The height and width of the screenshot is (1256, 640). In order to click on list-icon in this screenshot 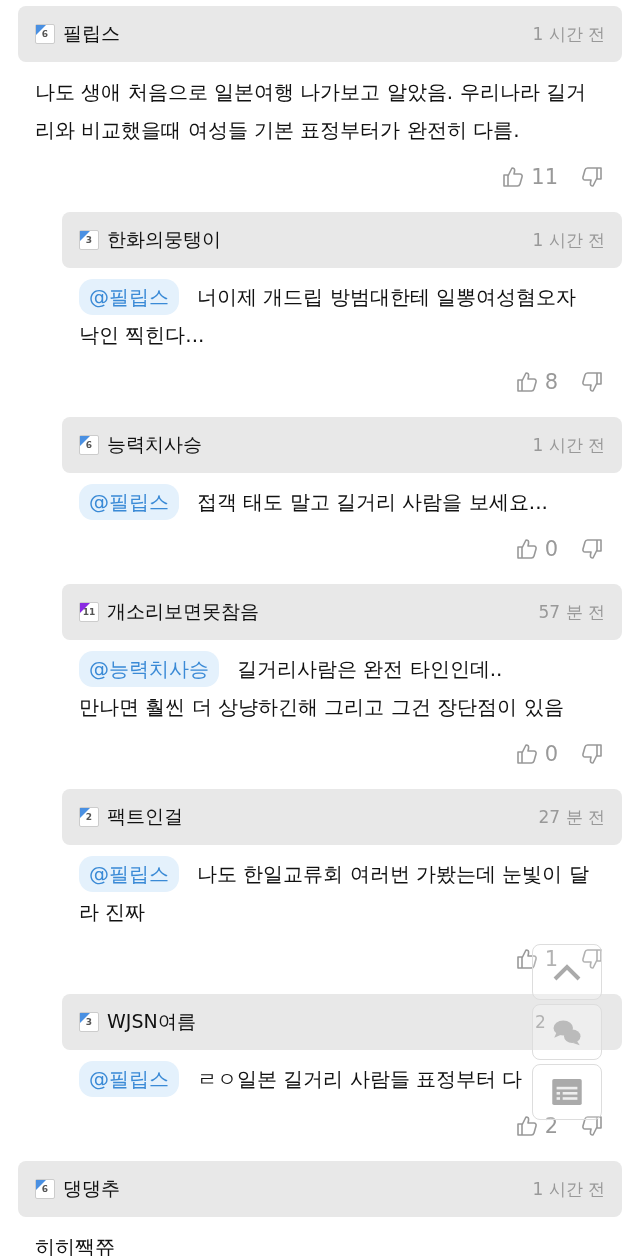, I will do `click(567, 1092)`.